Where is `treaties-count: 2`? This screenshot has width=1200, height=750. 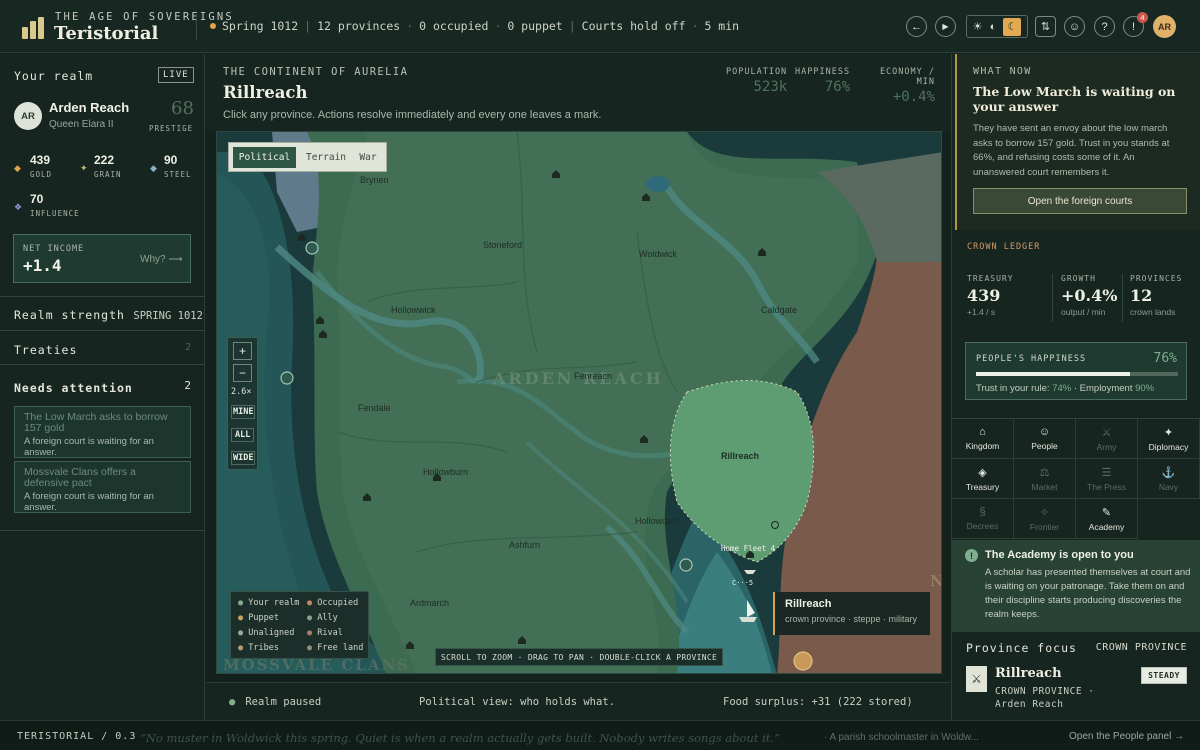
treaties-count: 2 is located at coordinates (187, 347).